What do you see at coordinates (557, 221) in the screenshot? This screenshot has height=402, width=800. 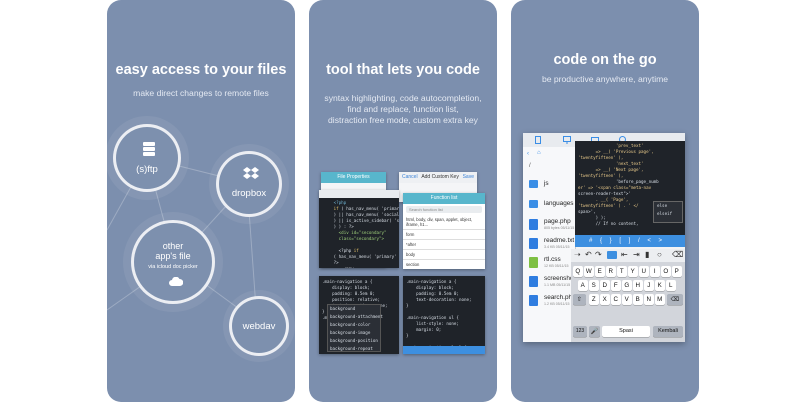 I see `file-name: page.php` at bounding box center [557, 221].